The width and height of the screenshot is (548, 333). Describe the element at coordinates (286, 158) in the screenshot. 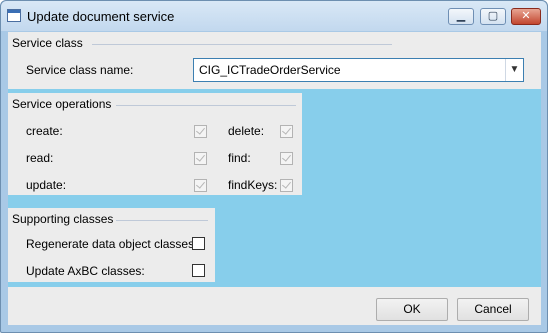

I see `operation-checkbox-find` at that location.